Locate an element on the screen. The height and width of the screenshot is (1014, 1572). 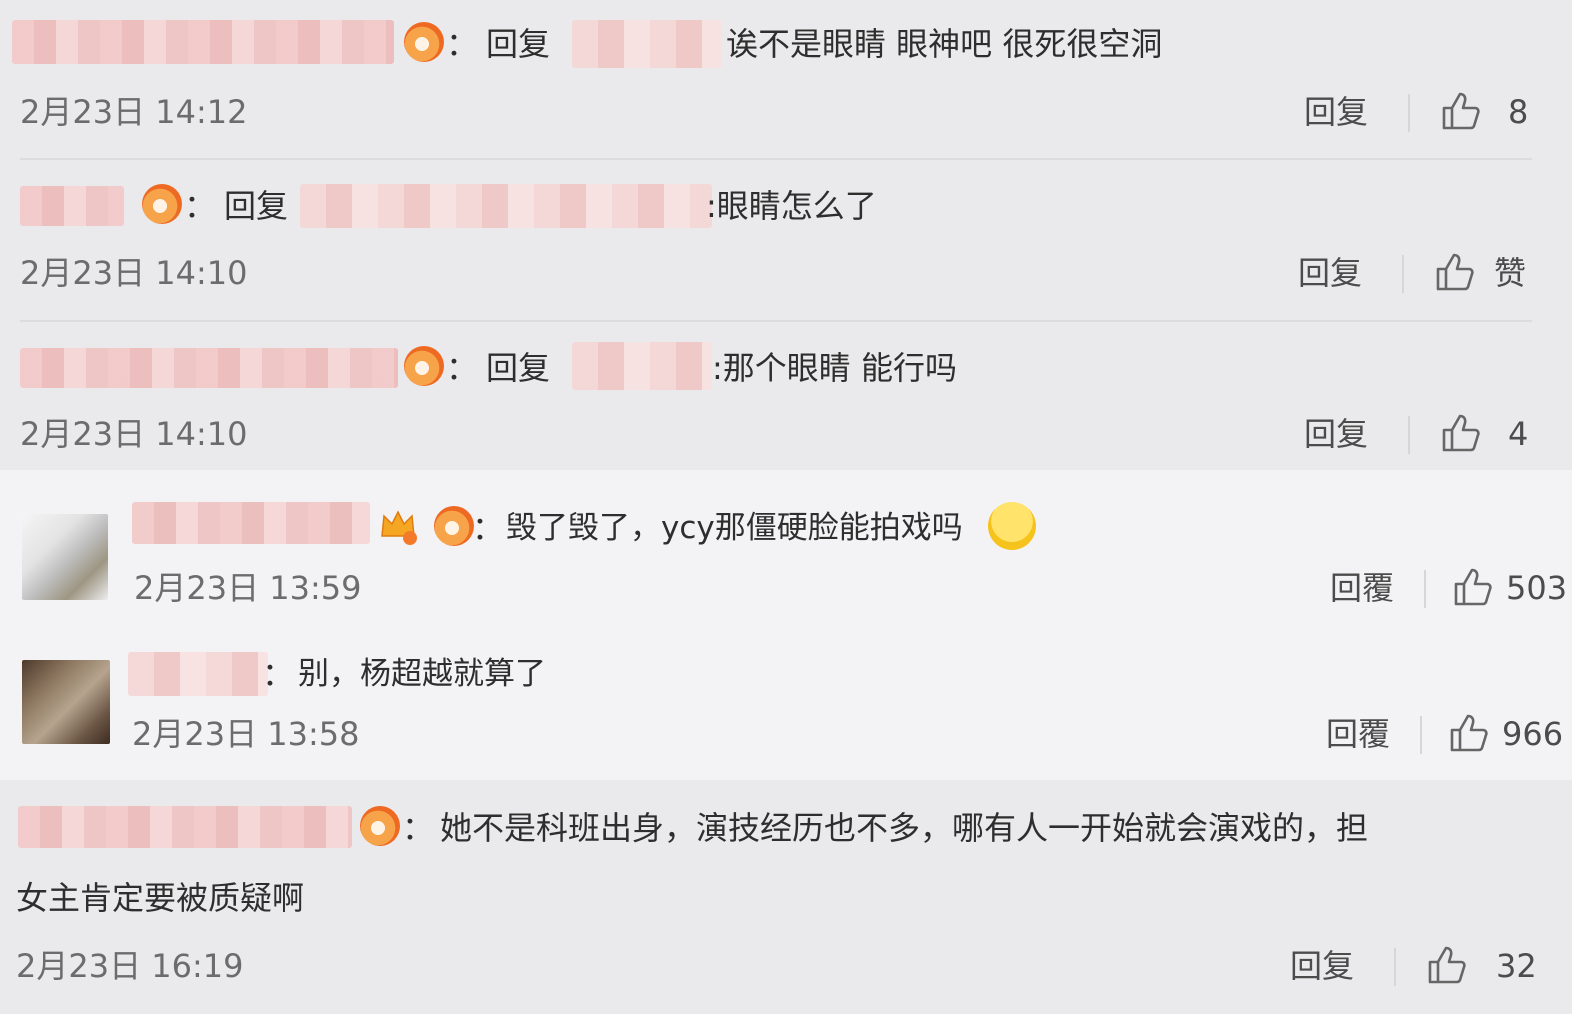
comment-text: :眼睛怎么了 is located at coordinates (791, 206).